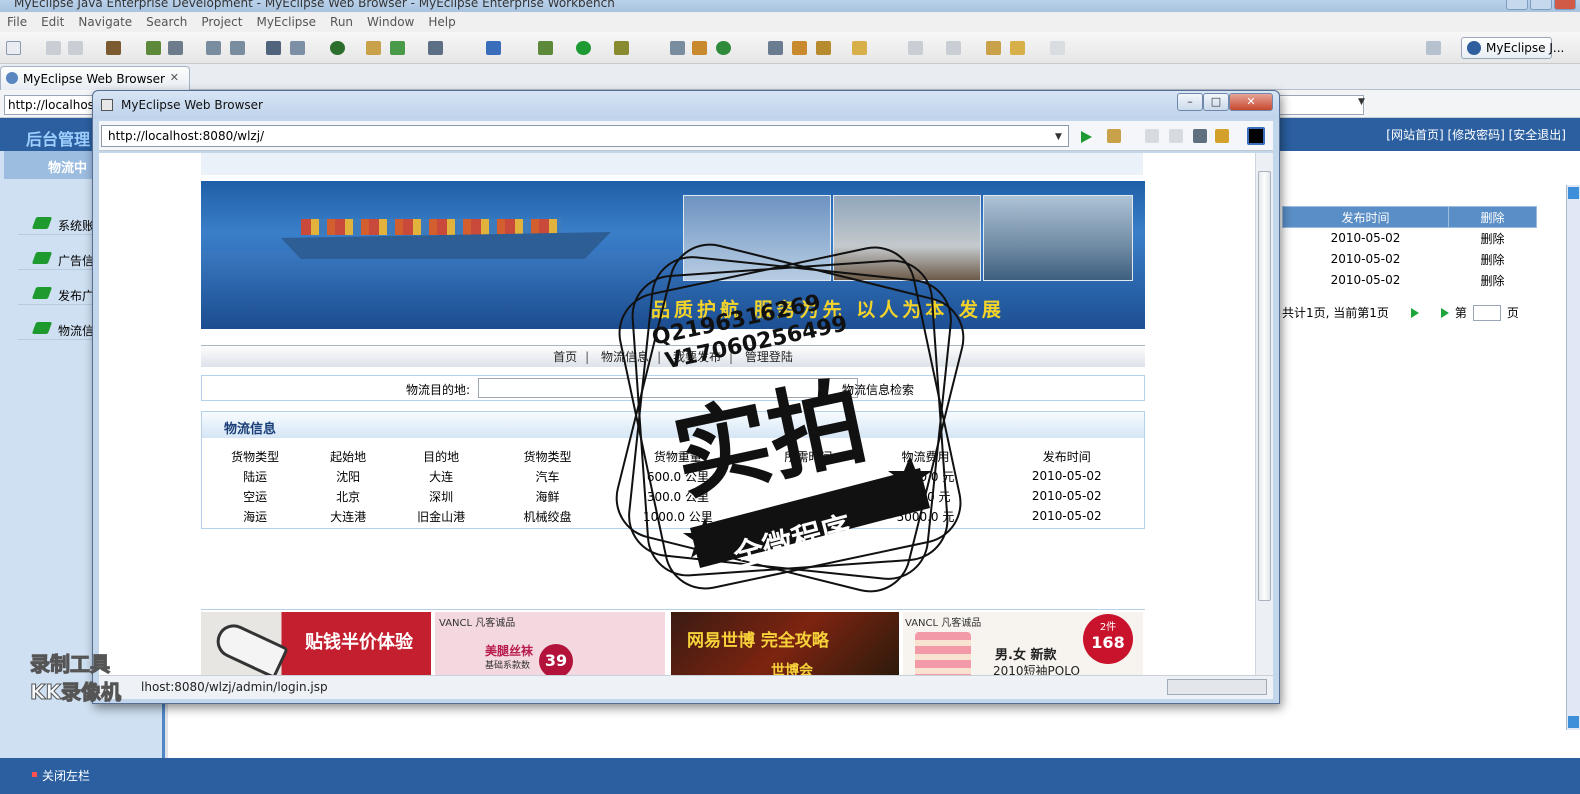  I want to click on close-icon: ✕, so click(174, 77).